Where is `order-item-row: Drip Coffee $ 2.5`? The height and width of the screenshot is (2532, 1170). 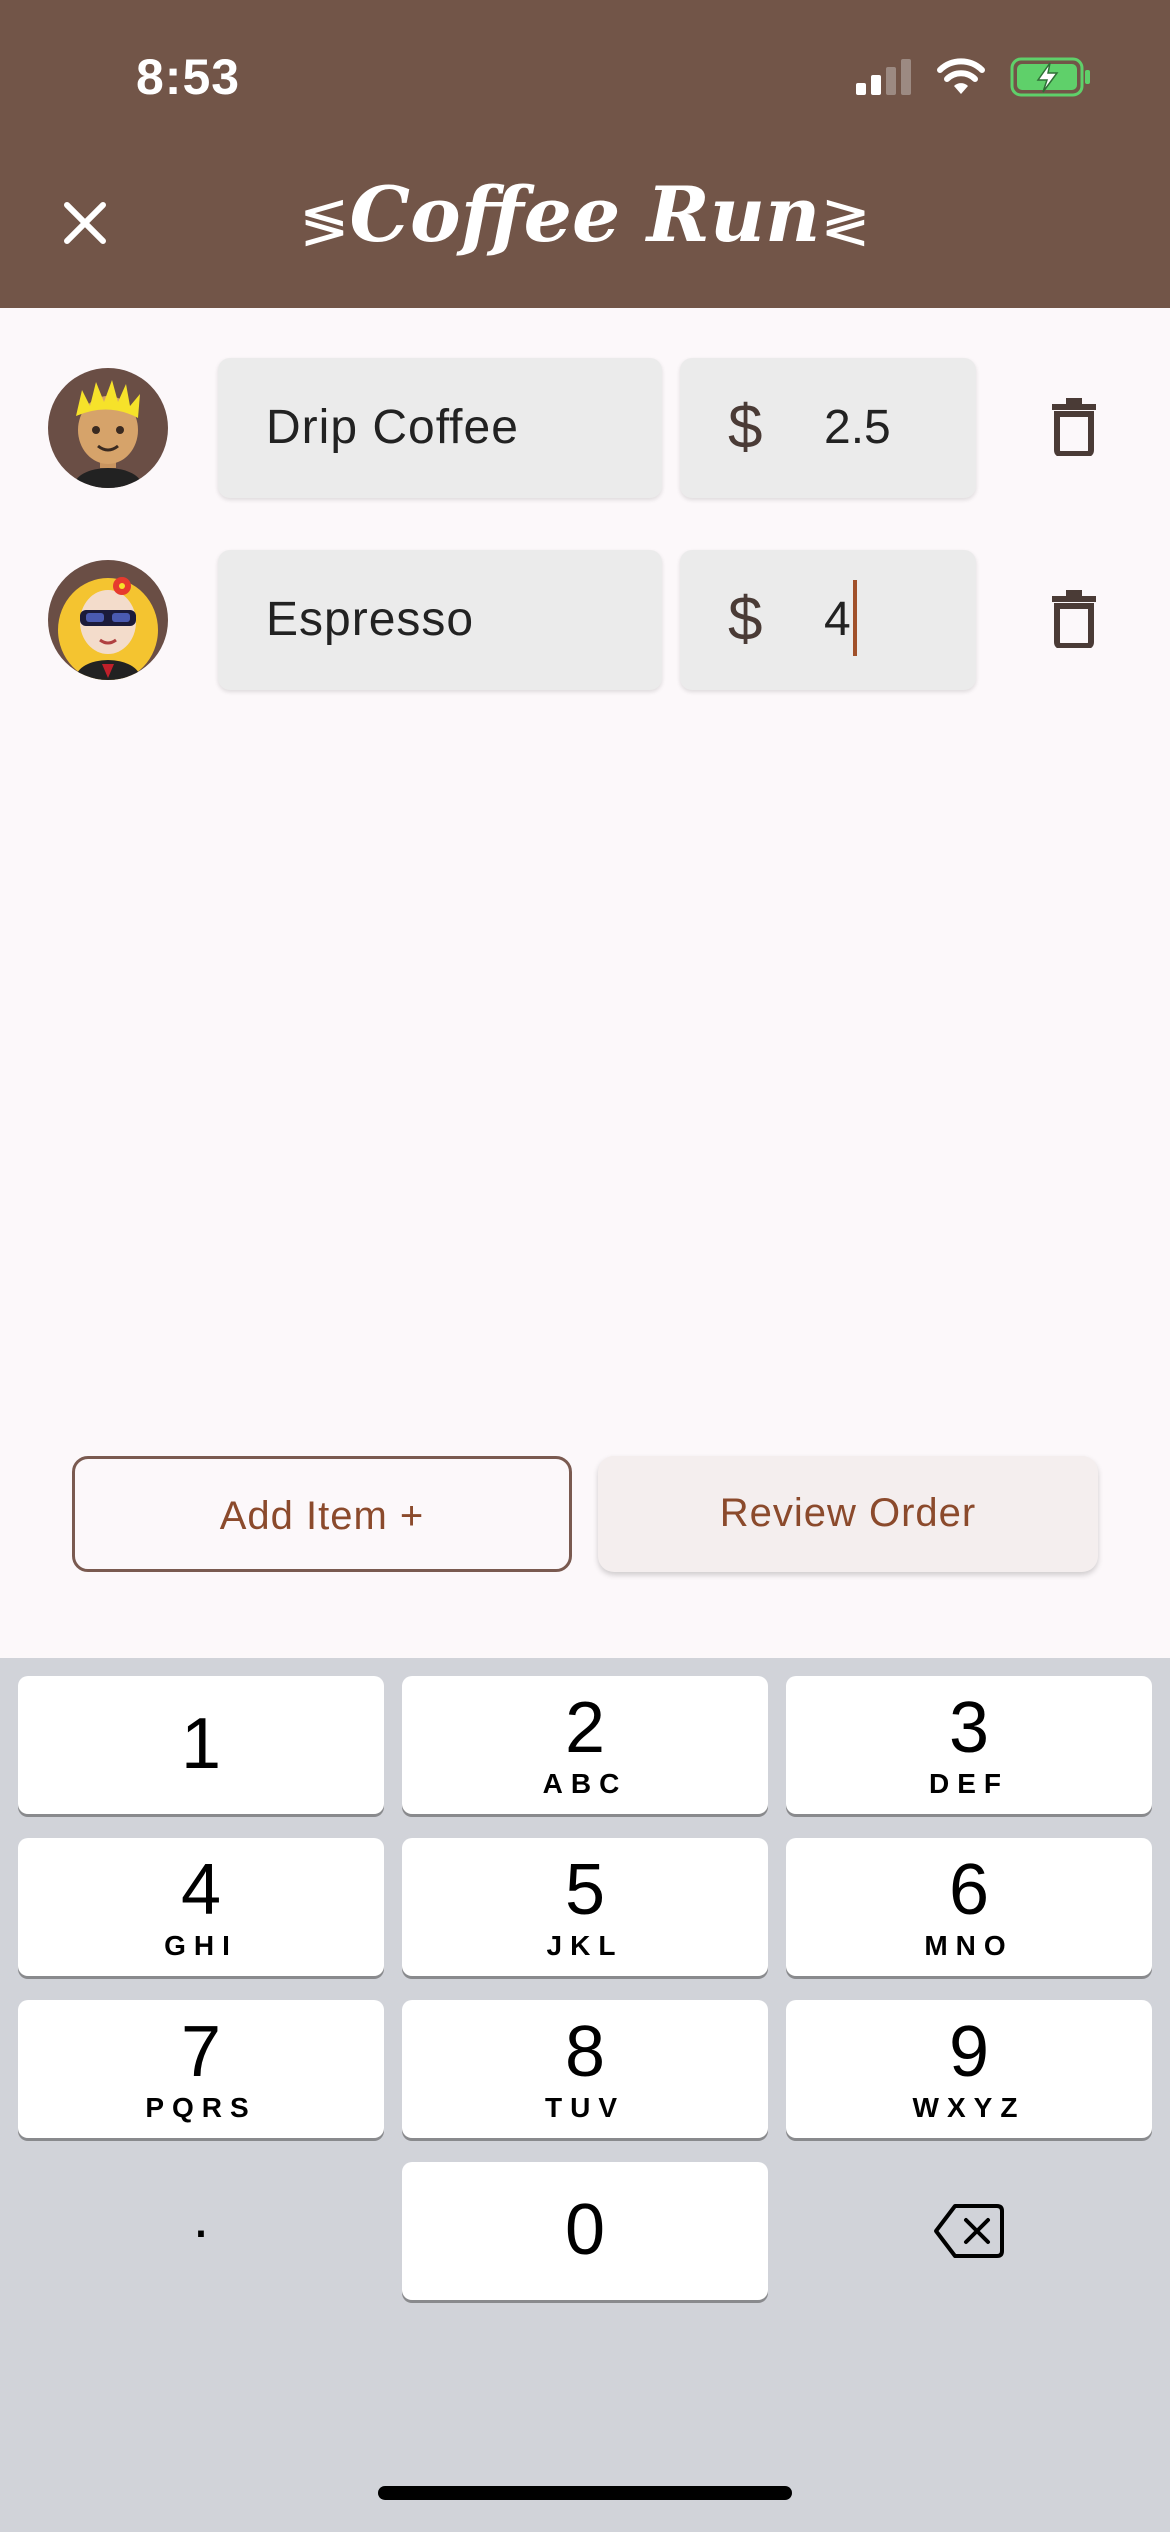
order-item-row: Drip Coffee $ 2.5 is located at coordinates (585, 428).